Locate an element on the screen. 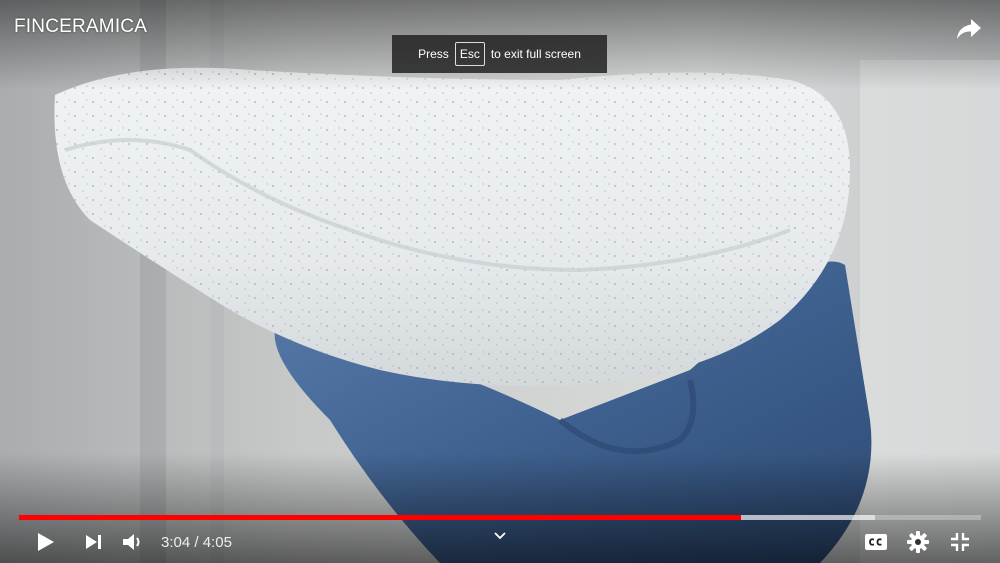 This screenshot has width=1000, height=563. progress-played is located at coordinates (380, 517).